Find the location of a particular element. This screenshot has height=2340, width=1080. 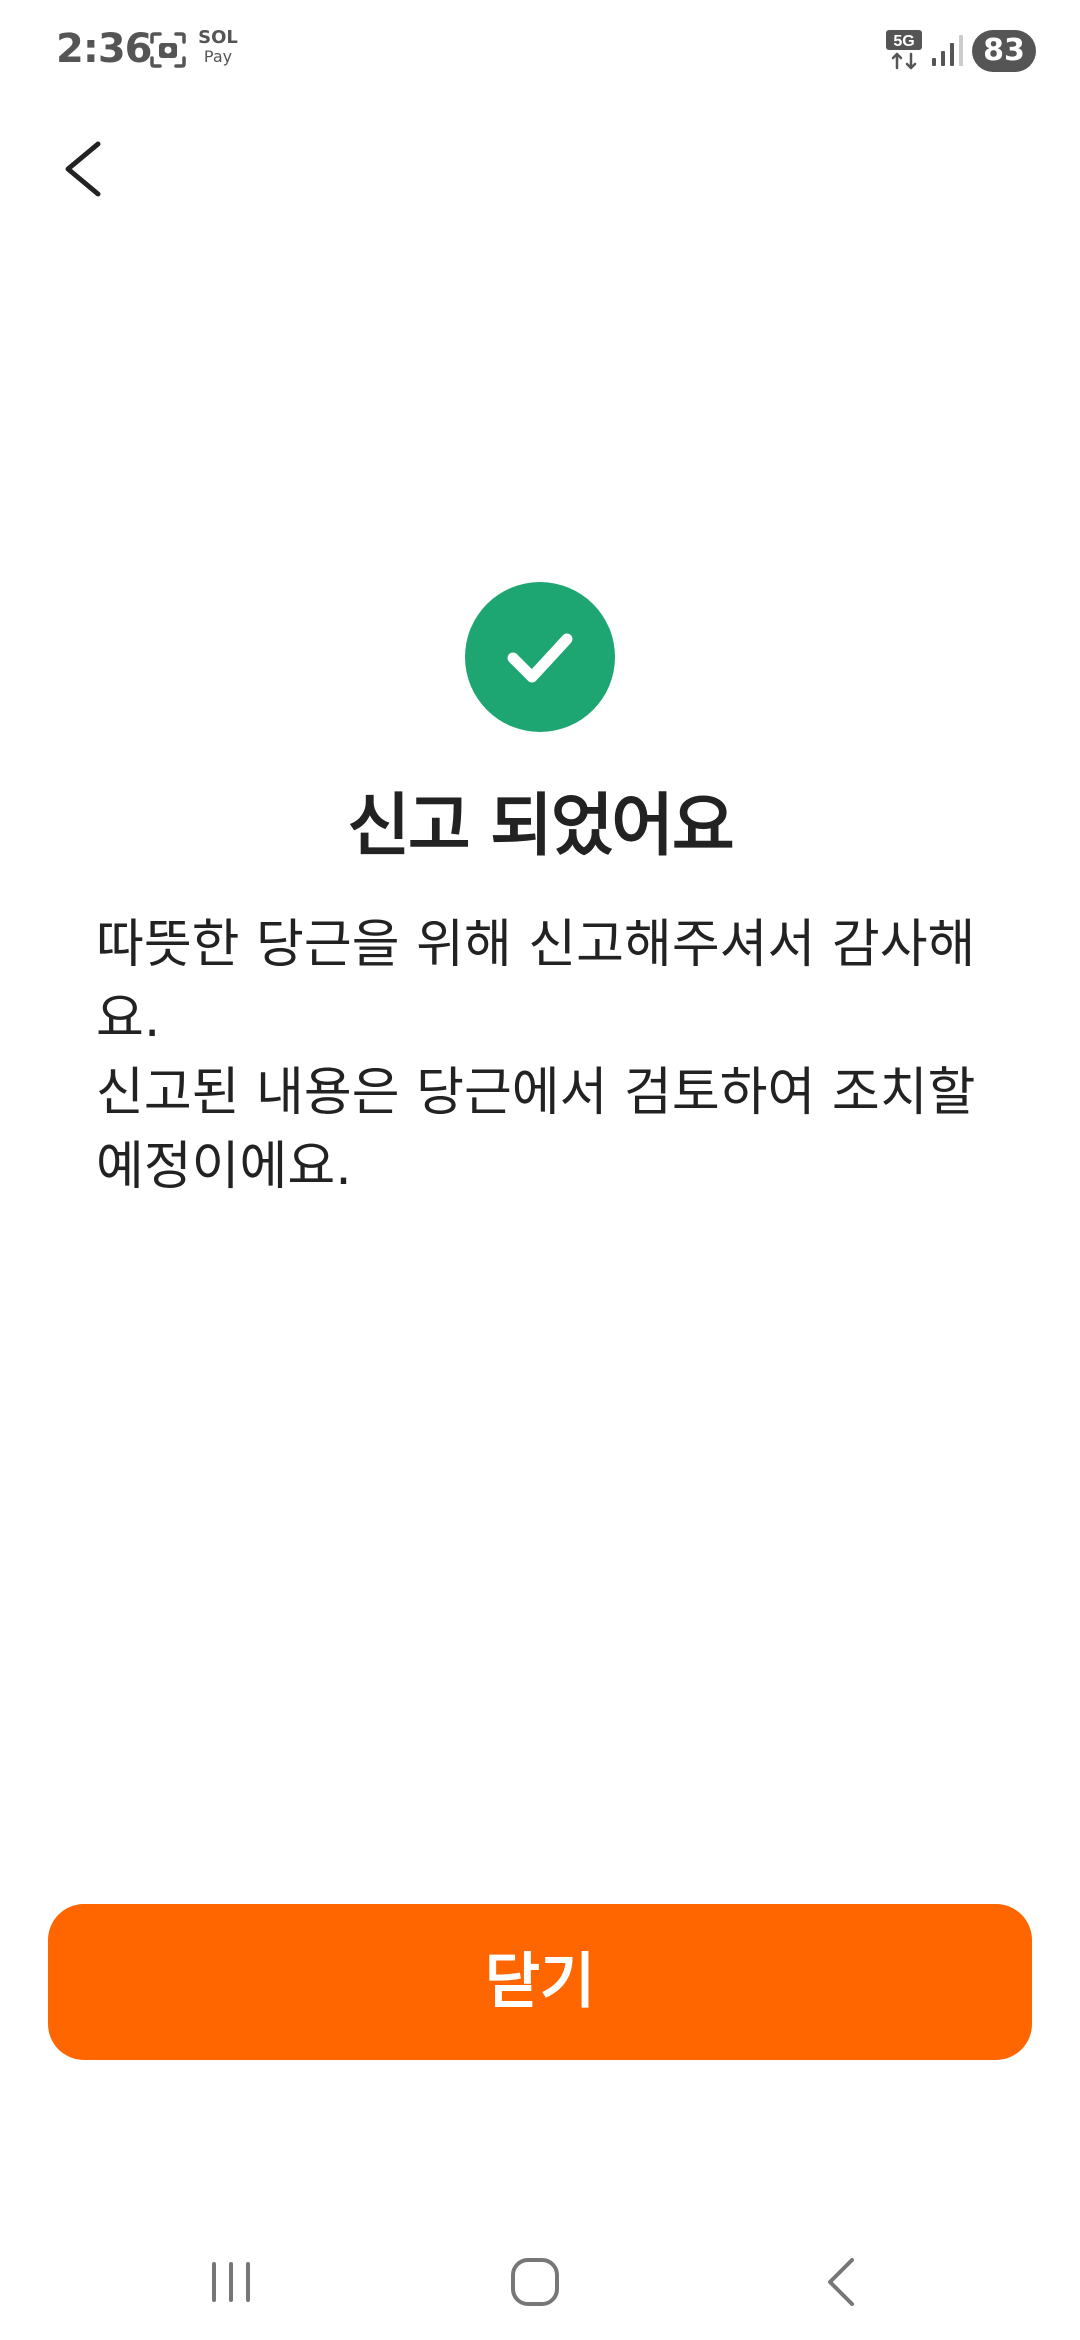

message-line-review: 신고된 내용은 당근에서 검토하여 조치할 예정이에요. is located at coordinates (536, 1130).